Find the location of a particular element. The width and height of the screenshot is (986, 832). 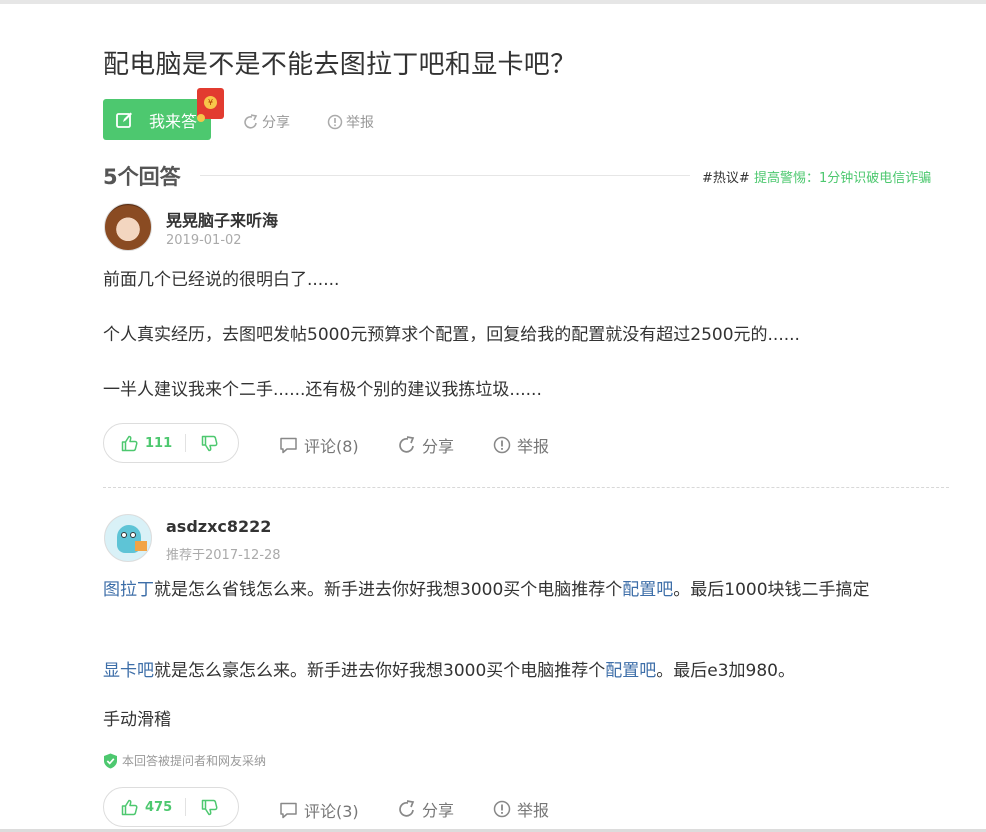

like-button: 475 is located at coordinates (146, 807).